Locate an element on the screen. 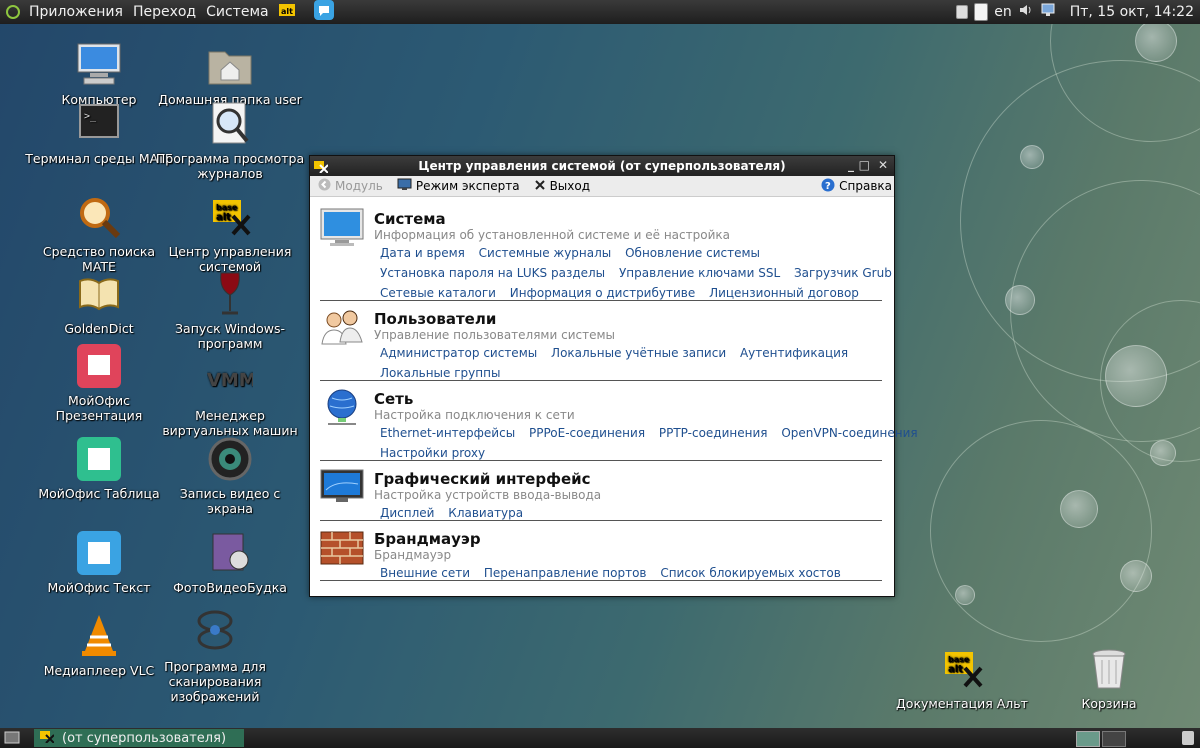  expert-mode-icon is located at coordinates (404, 186).